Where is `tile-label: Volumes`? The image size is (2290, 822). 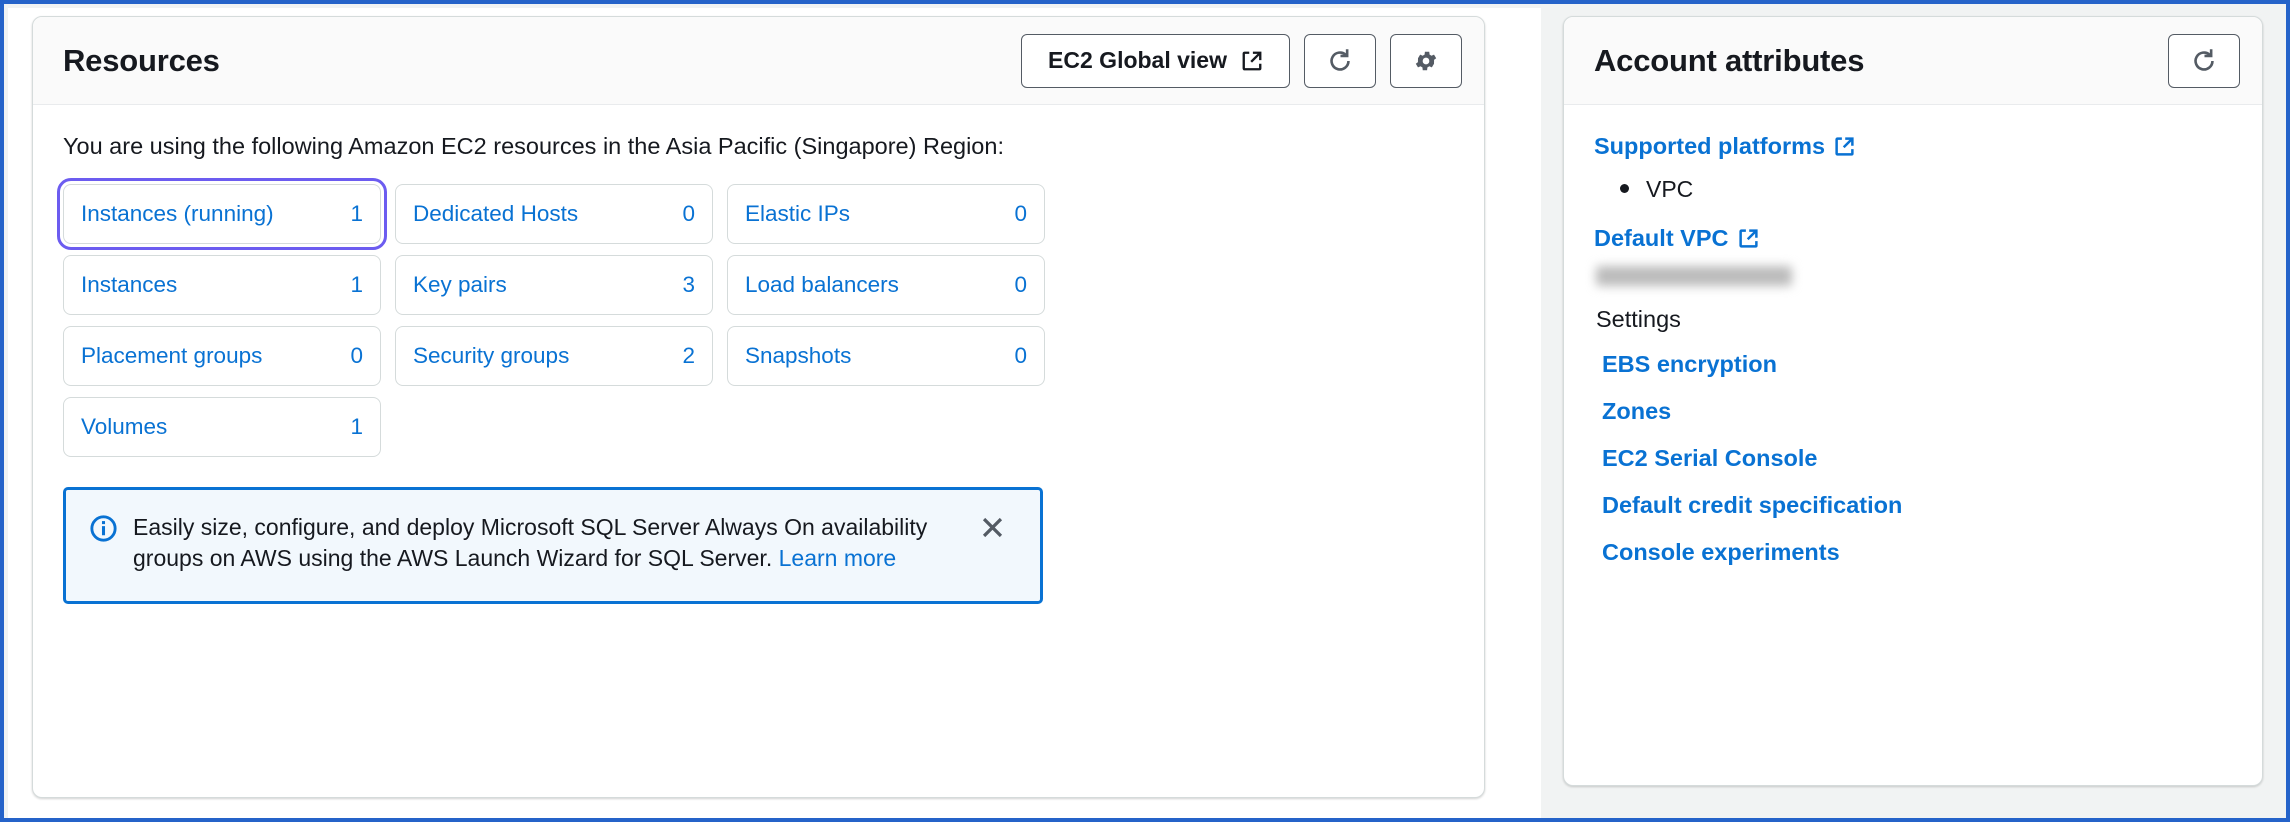
tile-label: Volumes is located at coordinates (124, 426).